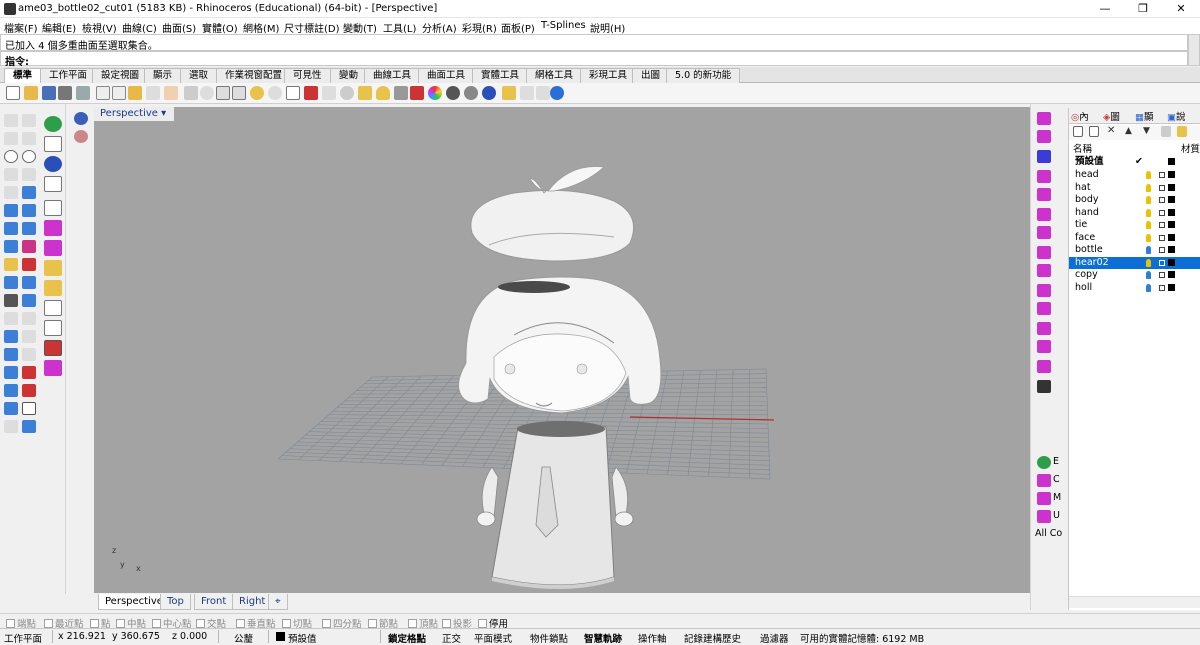 The width and height of the screenshot is (1200, 645). I want to click on tab-viewport-layout: 作業視窗配置, so click(253, 75).